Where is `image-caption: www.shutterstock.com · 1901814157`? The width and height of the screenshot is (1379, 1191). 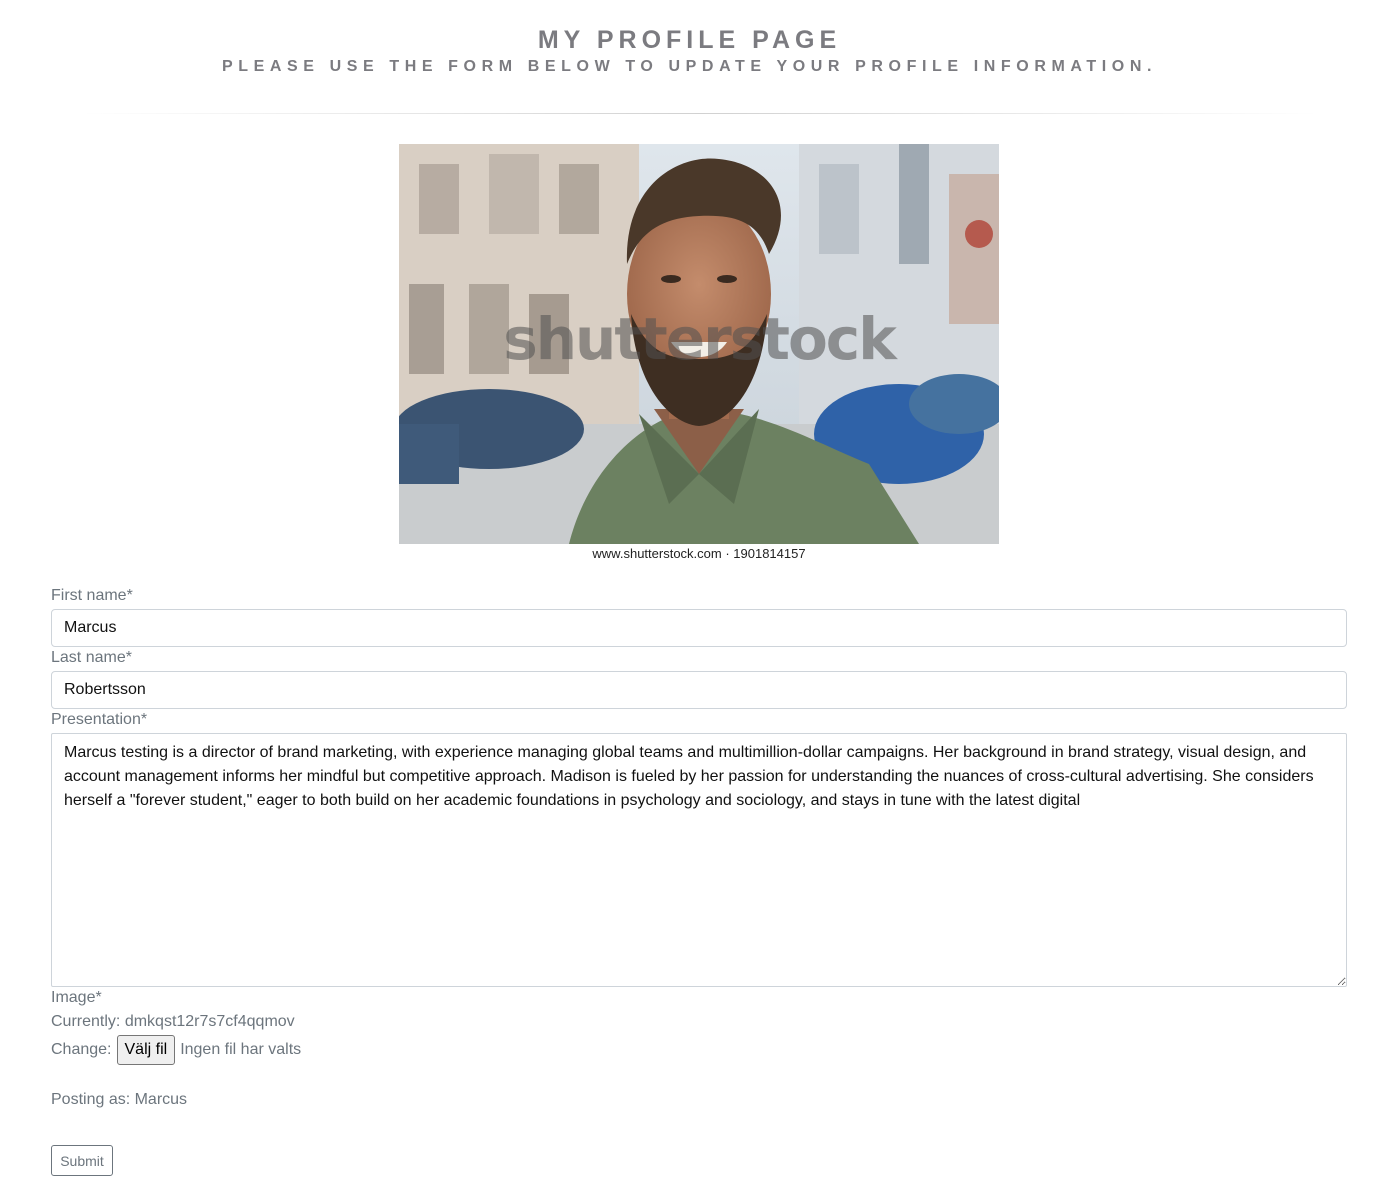 image-caption: www.shutterstock.com · 1901814157 is located at coordinates (699, 553).